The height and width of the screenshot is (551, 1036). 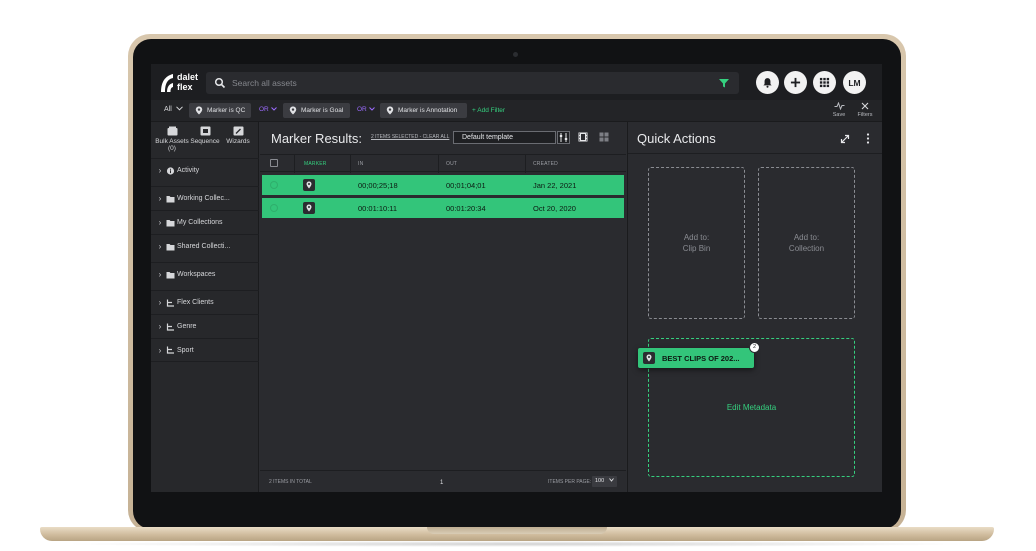 What do you see at coordinates (555, 185) in the screenshot?
I see `cell-created: Jan 22, 2021` at bounding box center [555, 185].